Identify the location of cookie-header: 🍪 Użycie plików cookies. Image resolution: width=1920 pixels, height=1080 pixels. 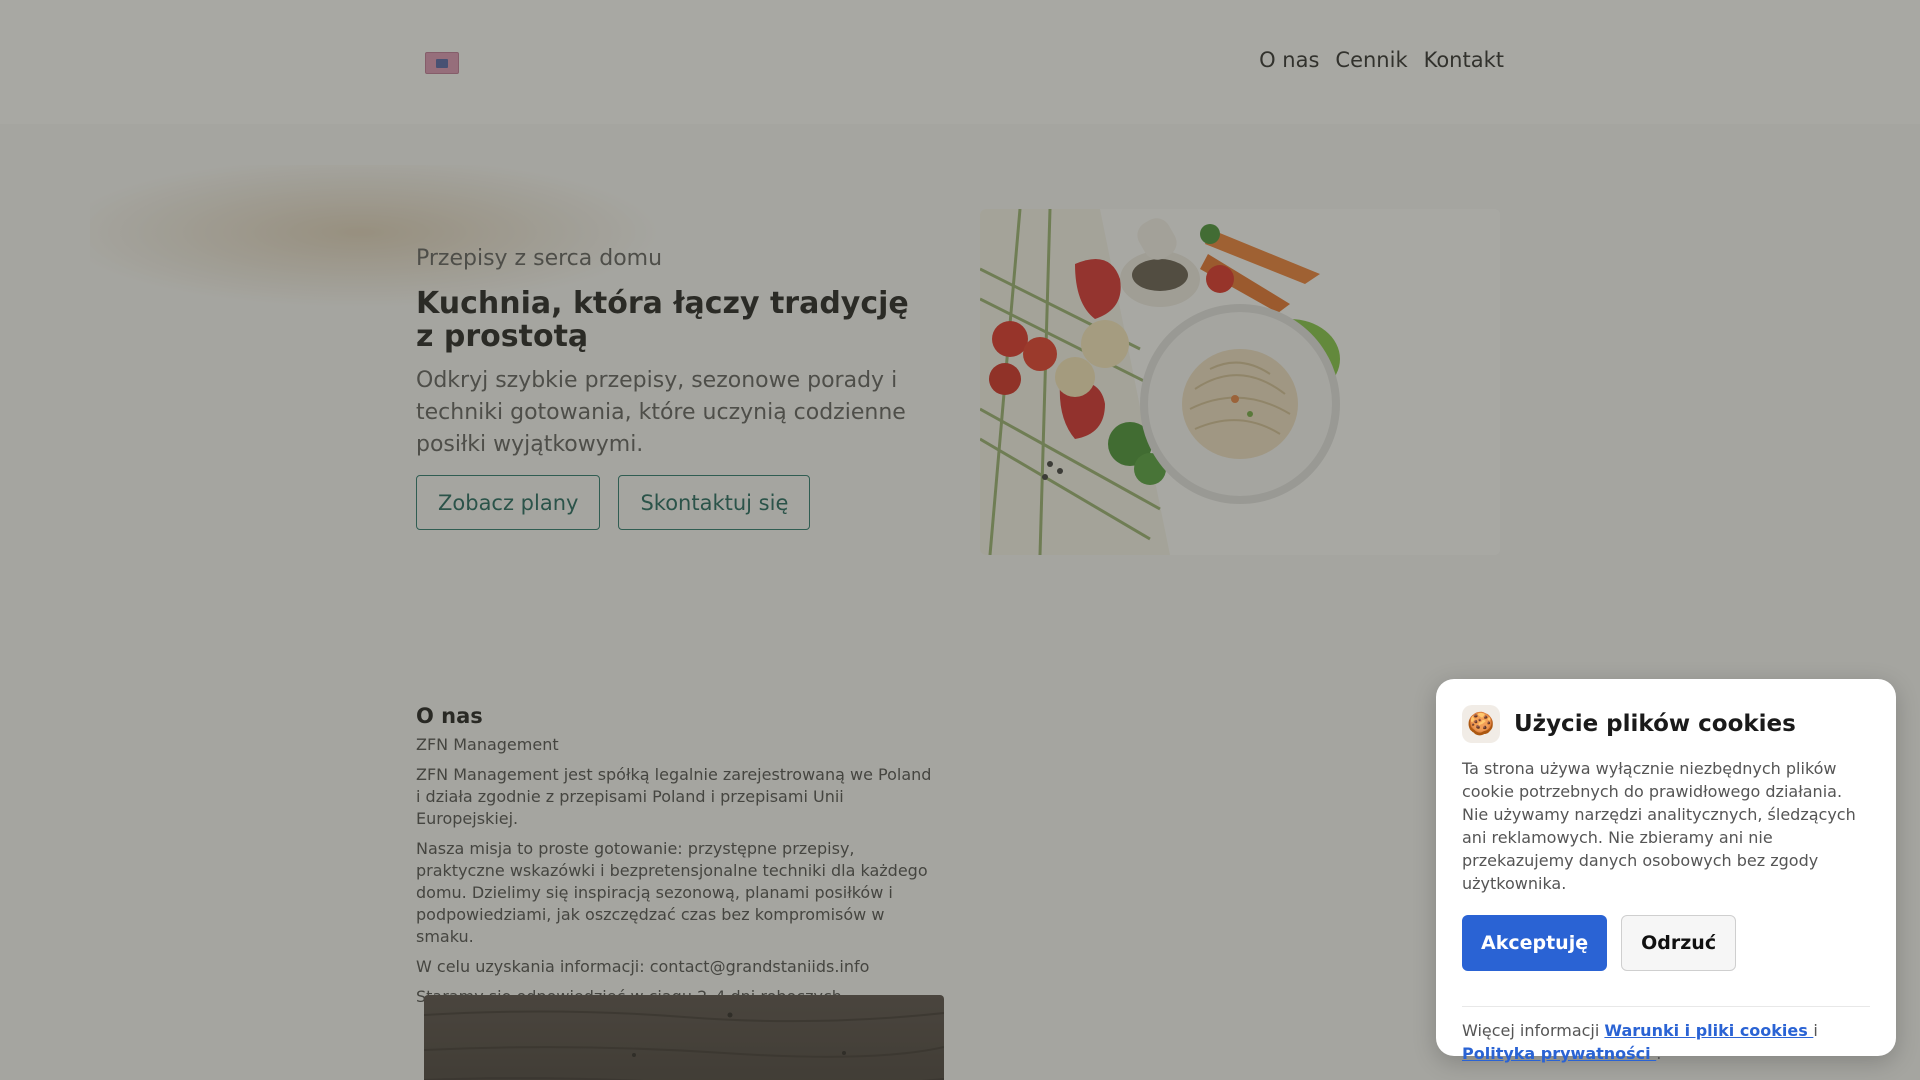
(1666, 724).